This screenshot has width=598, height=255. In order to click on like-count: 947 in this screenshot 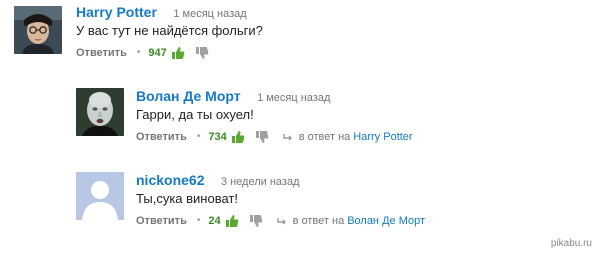, I will do `click(157, 53)`.